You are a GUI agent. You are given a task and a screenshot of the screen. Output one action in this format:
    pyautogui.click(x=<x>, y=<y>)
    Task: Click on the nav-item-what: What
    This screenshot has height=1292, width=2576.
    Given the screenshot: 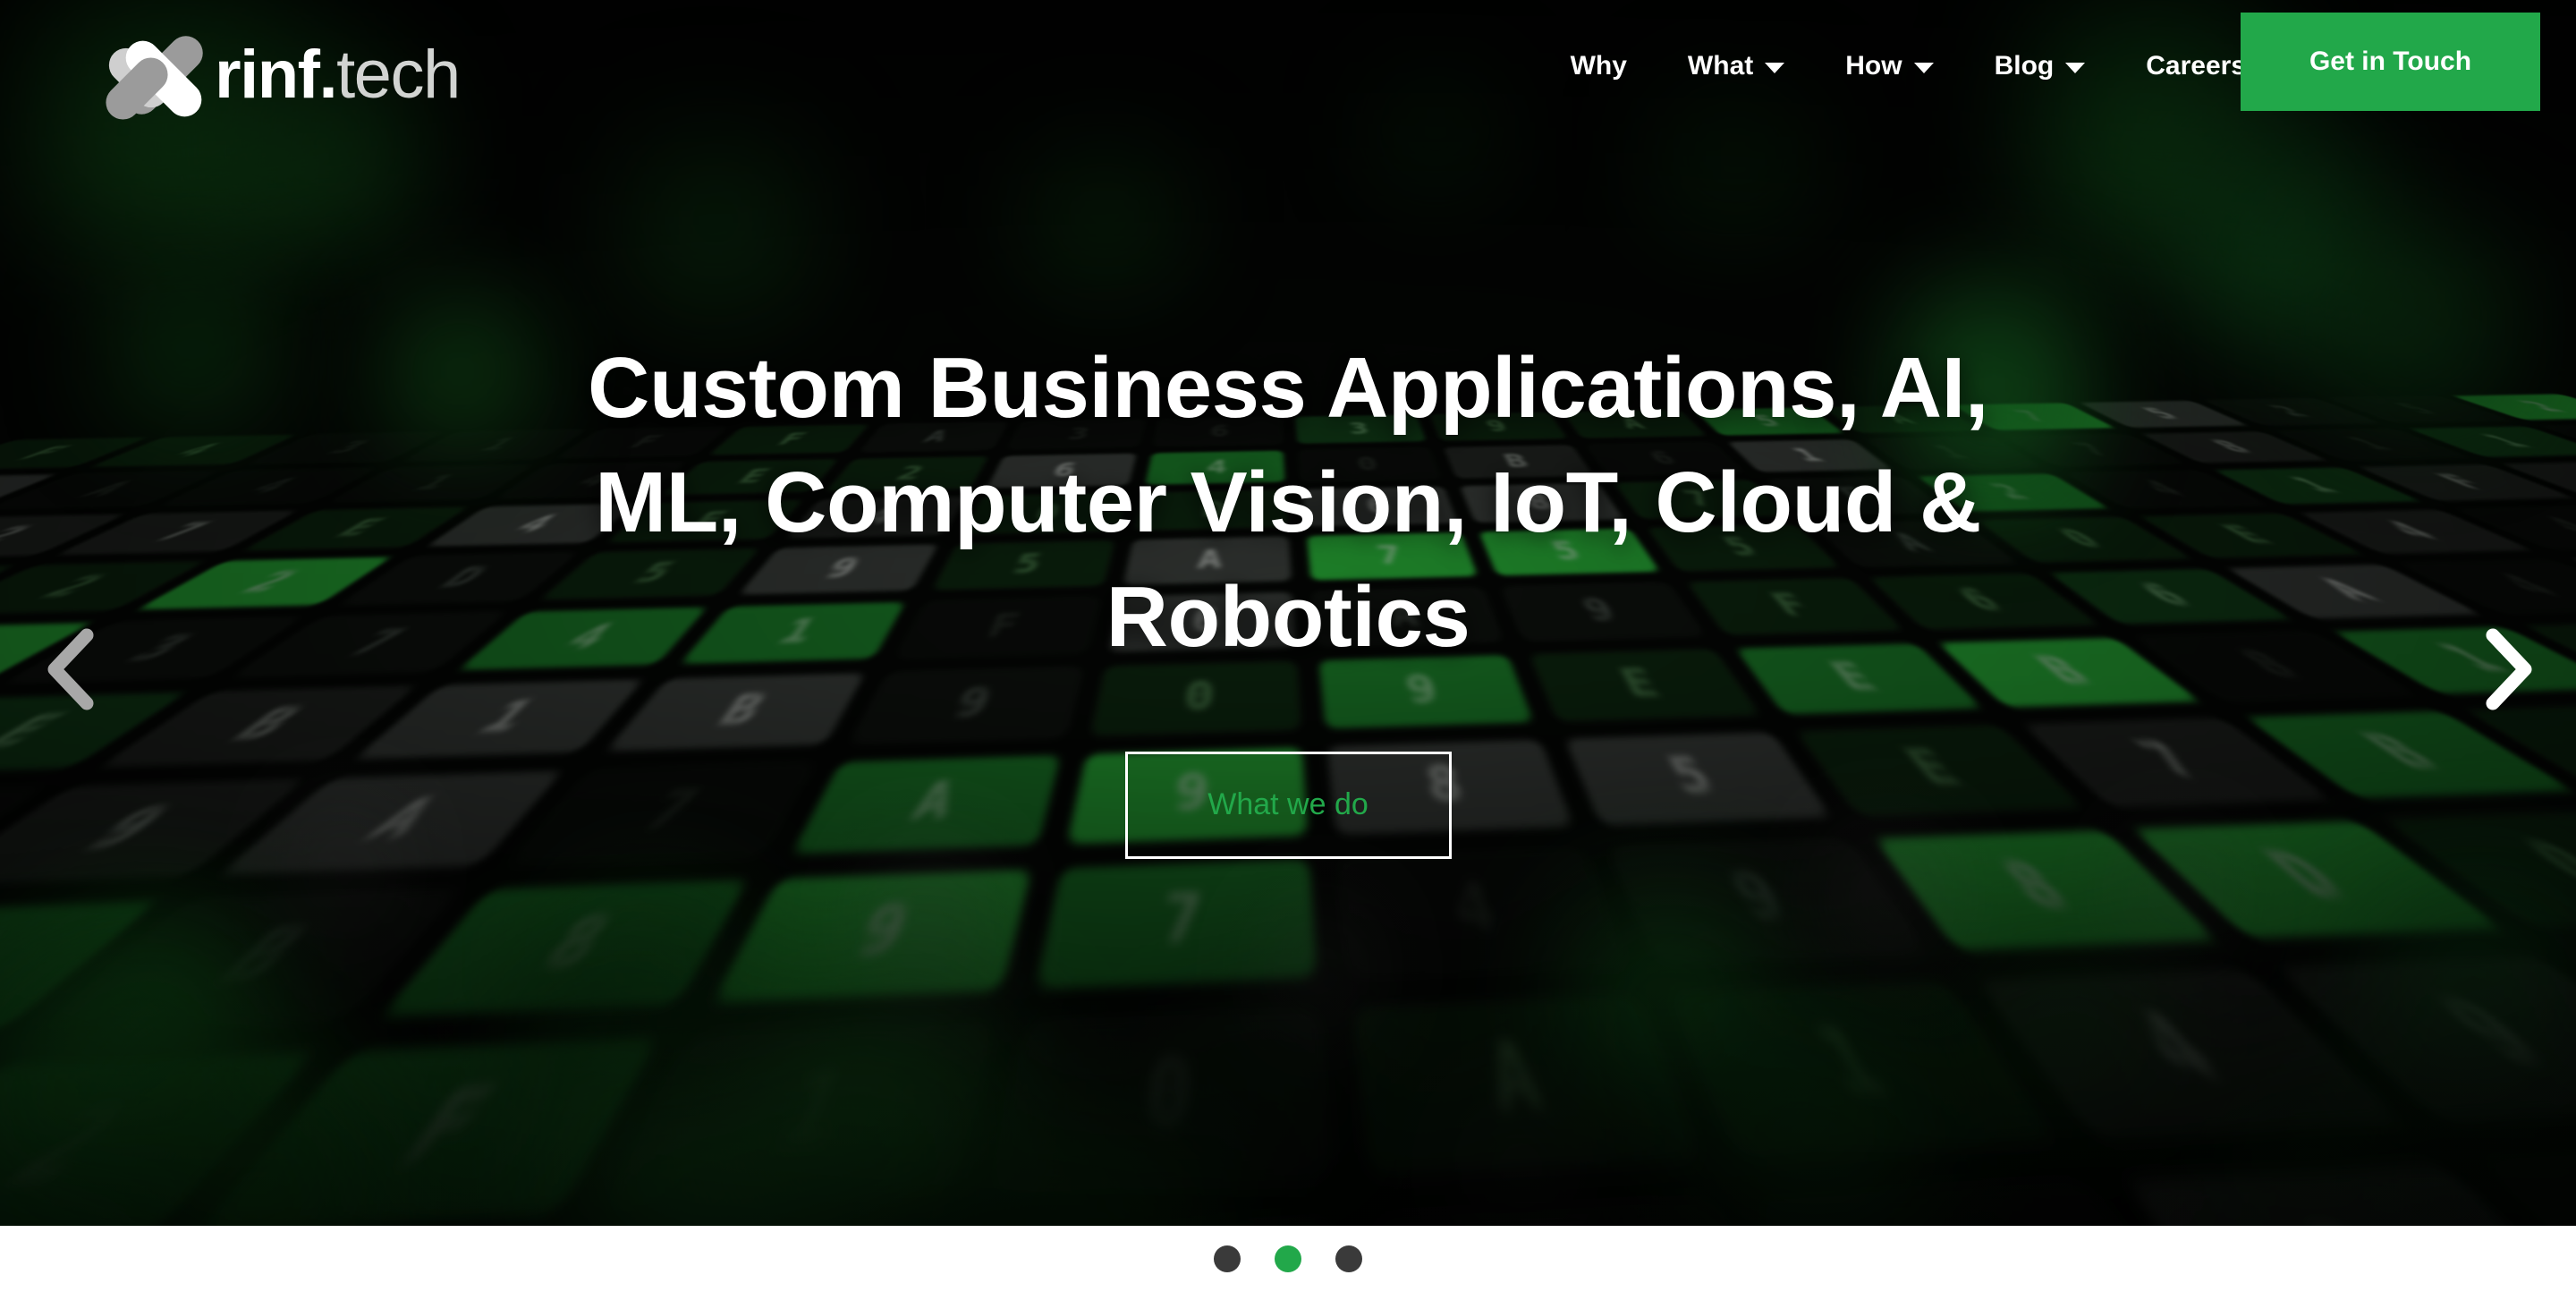 What is the action you would take?
    pyautogui.click(x=1736, y=66)
    